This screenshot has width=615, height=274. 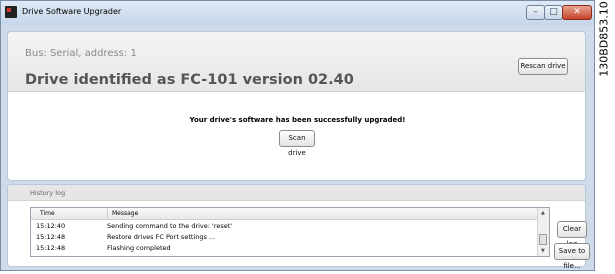 I want to click on figure-reference-text: 130BD853.10, so click(x=604, y=39).